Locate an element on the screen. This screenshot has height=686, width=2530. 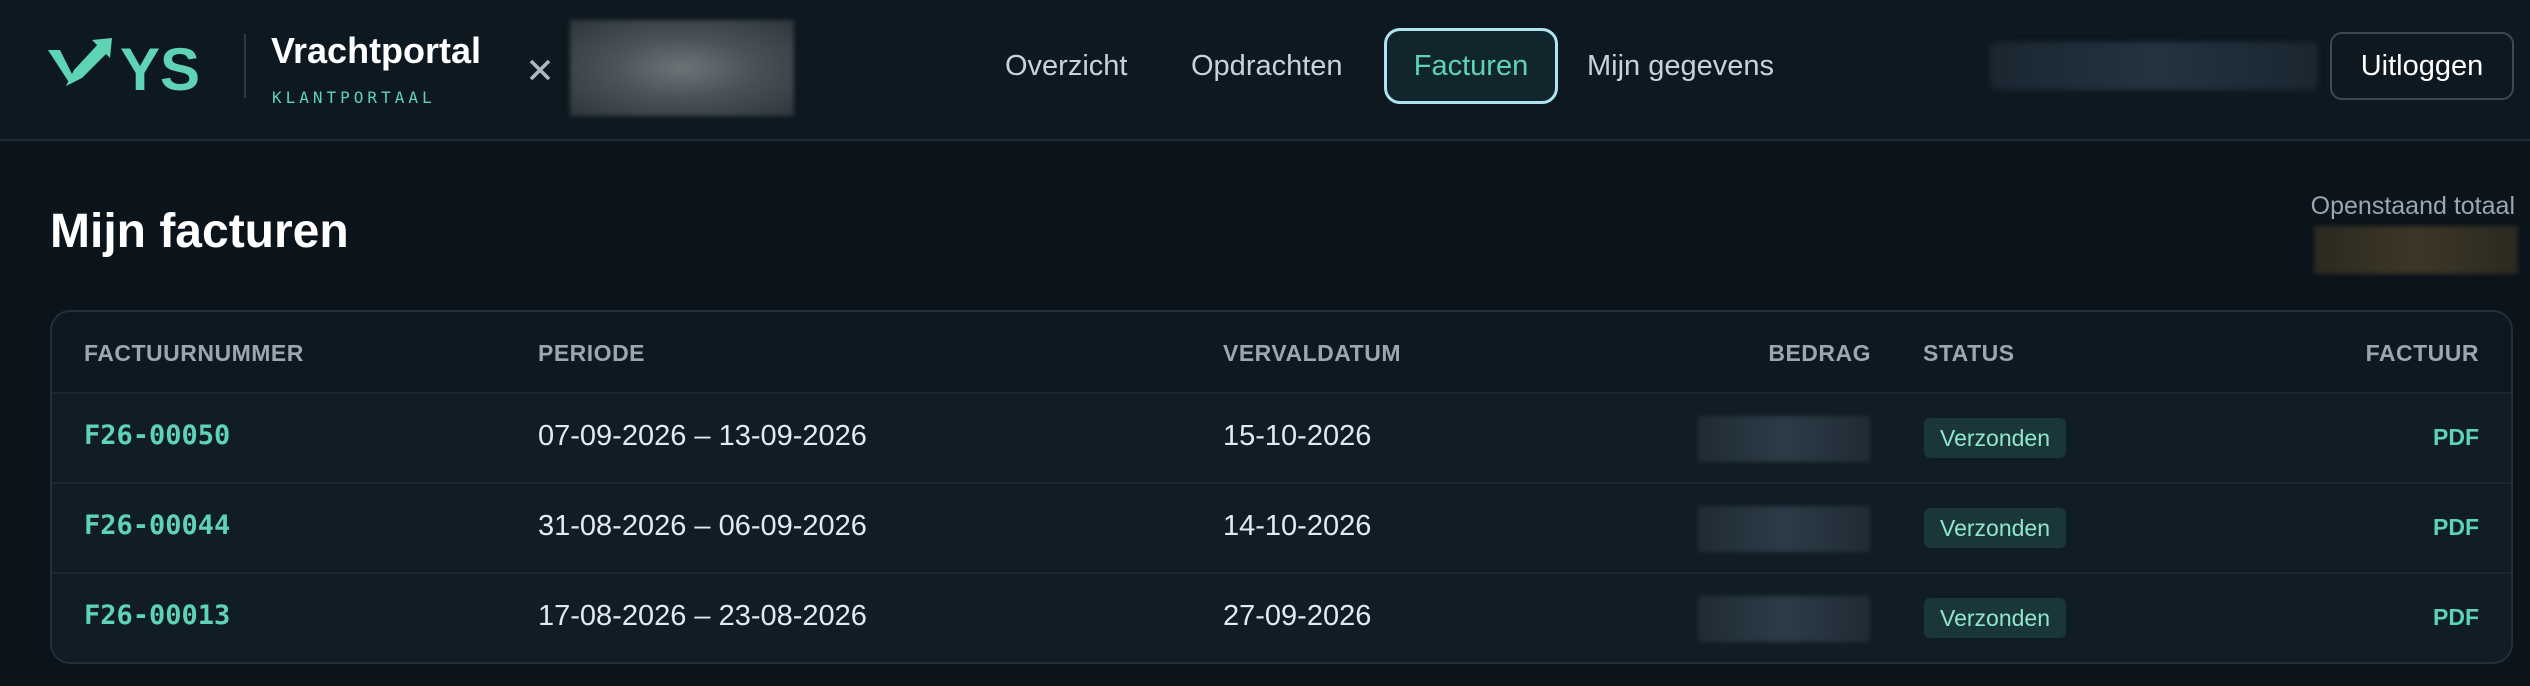
invoice-due-date: 14-10-2026 is located at coordinates (1297, 526).